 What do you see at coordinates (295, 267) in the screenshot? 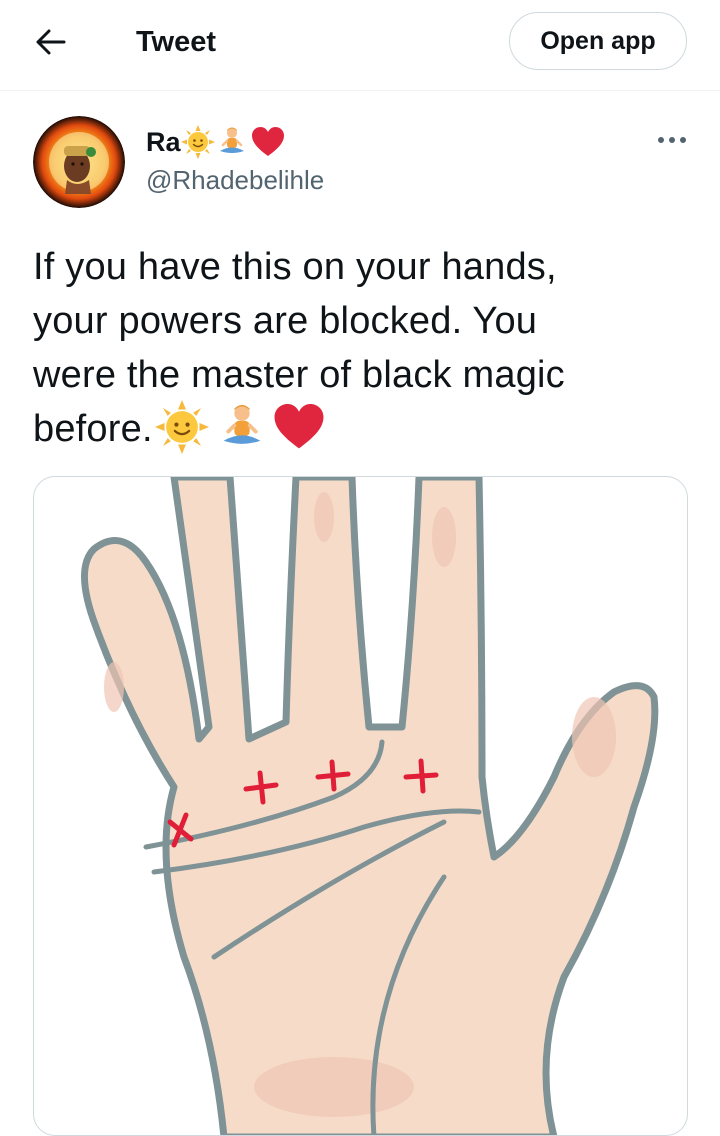
I see `tweet-text-line: If you have this on your hands,` at bounding box center [295, 267].